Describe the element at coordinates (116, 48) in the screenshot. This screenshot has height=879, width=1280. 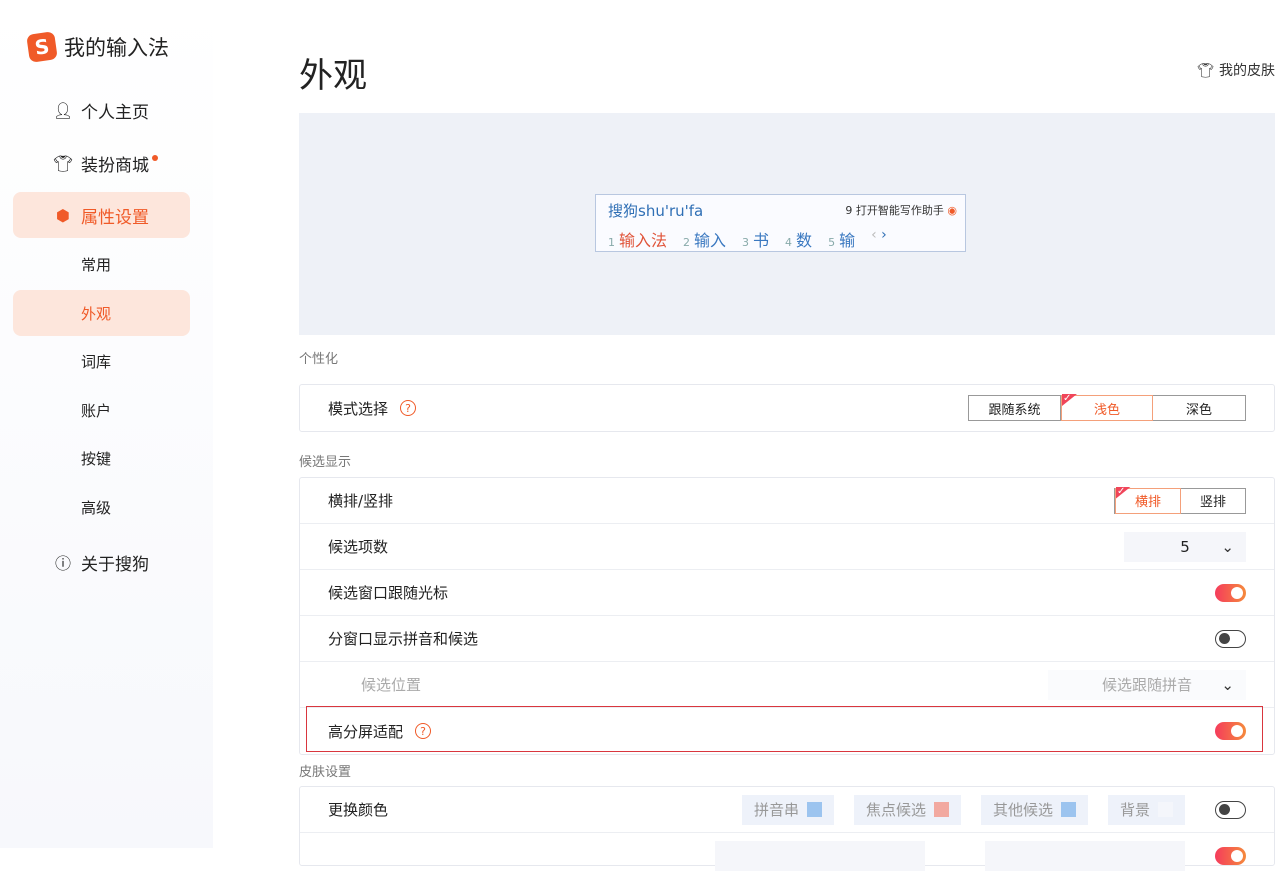
I see `app-title: 我的输入法` at that location.